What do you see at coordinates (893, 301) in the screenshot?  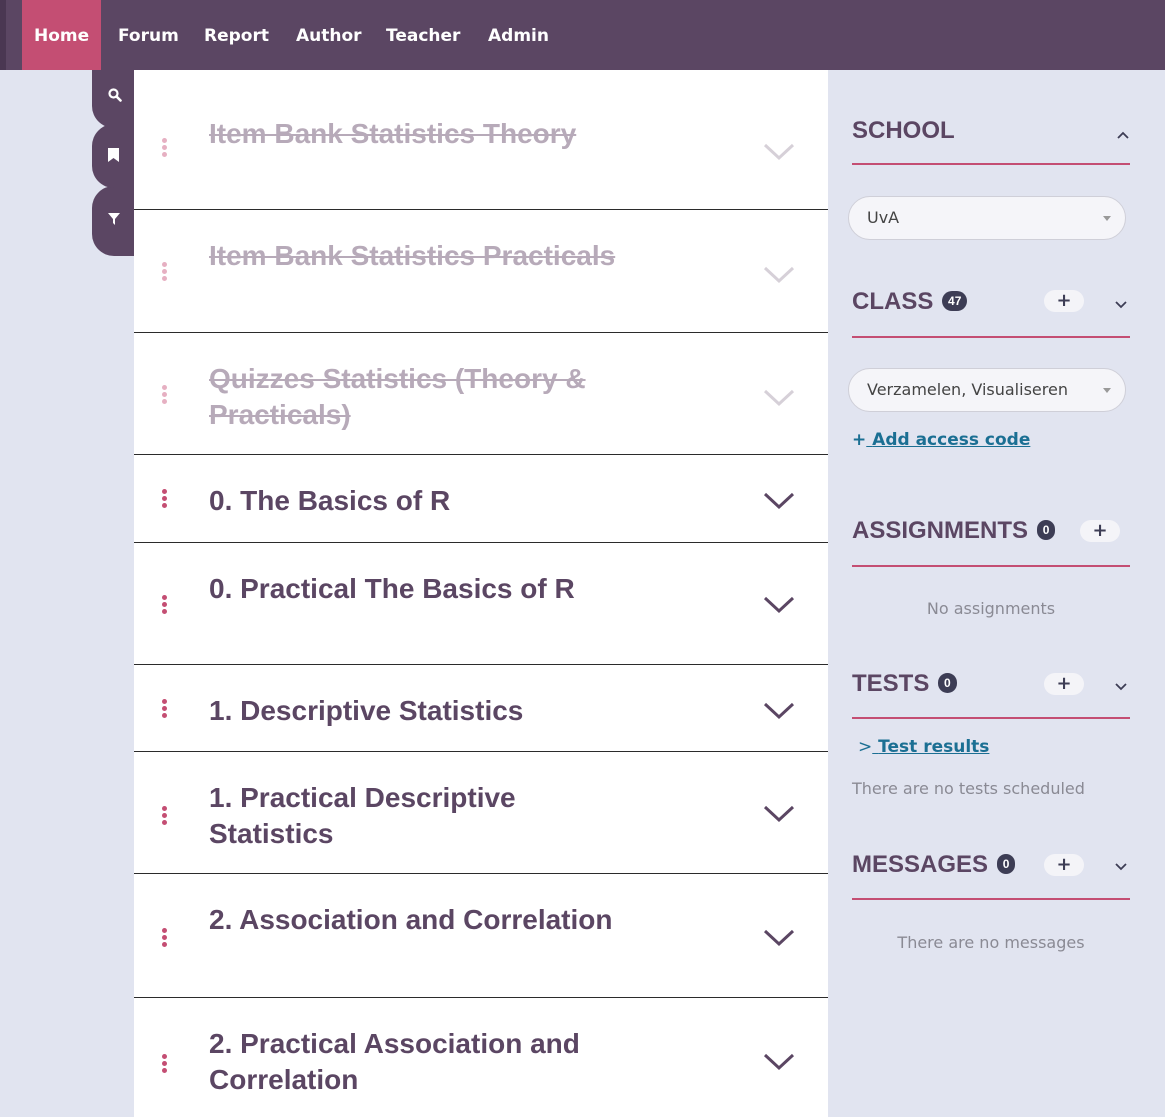 I see `class-heading-label: CLASS` at bounding box center [893, 301].